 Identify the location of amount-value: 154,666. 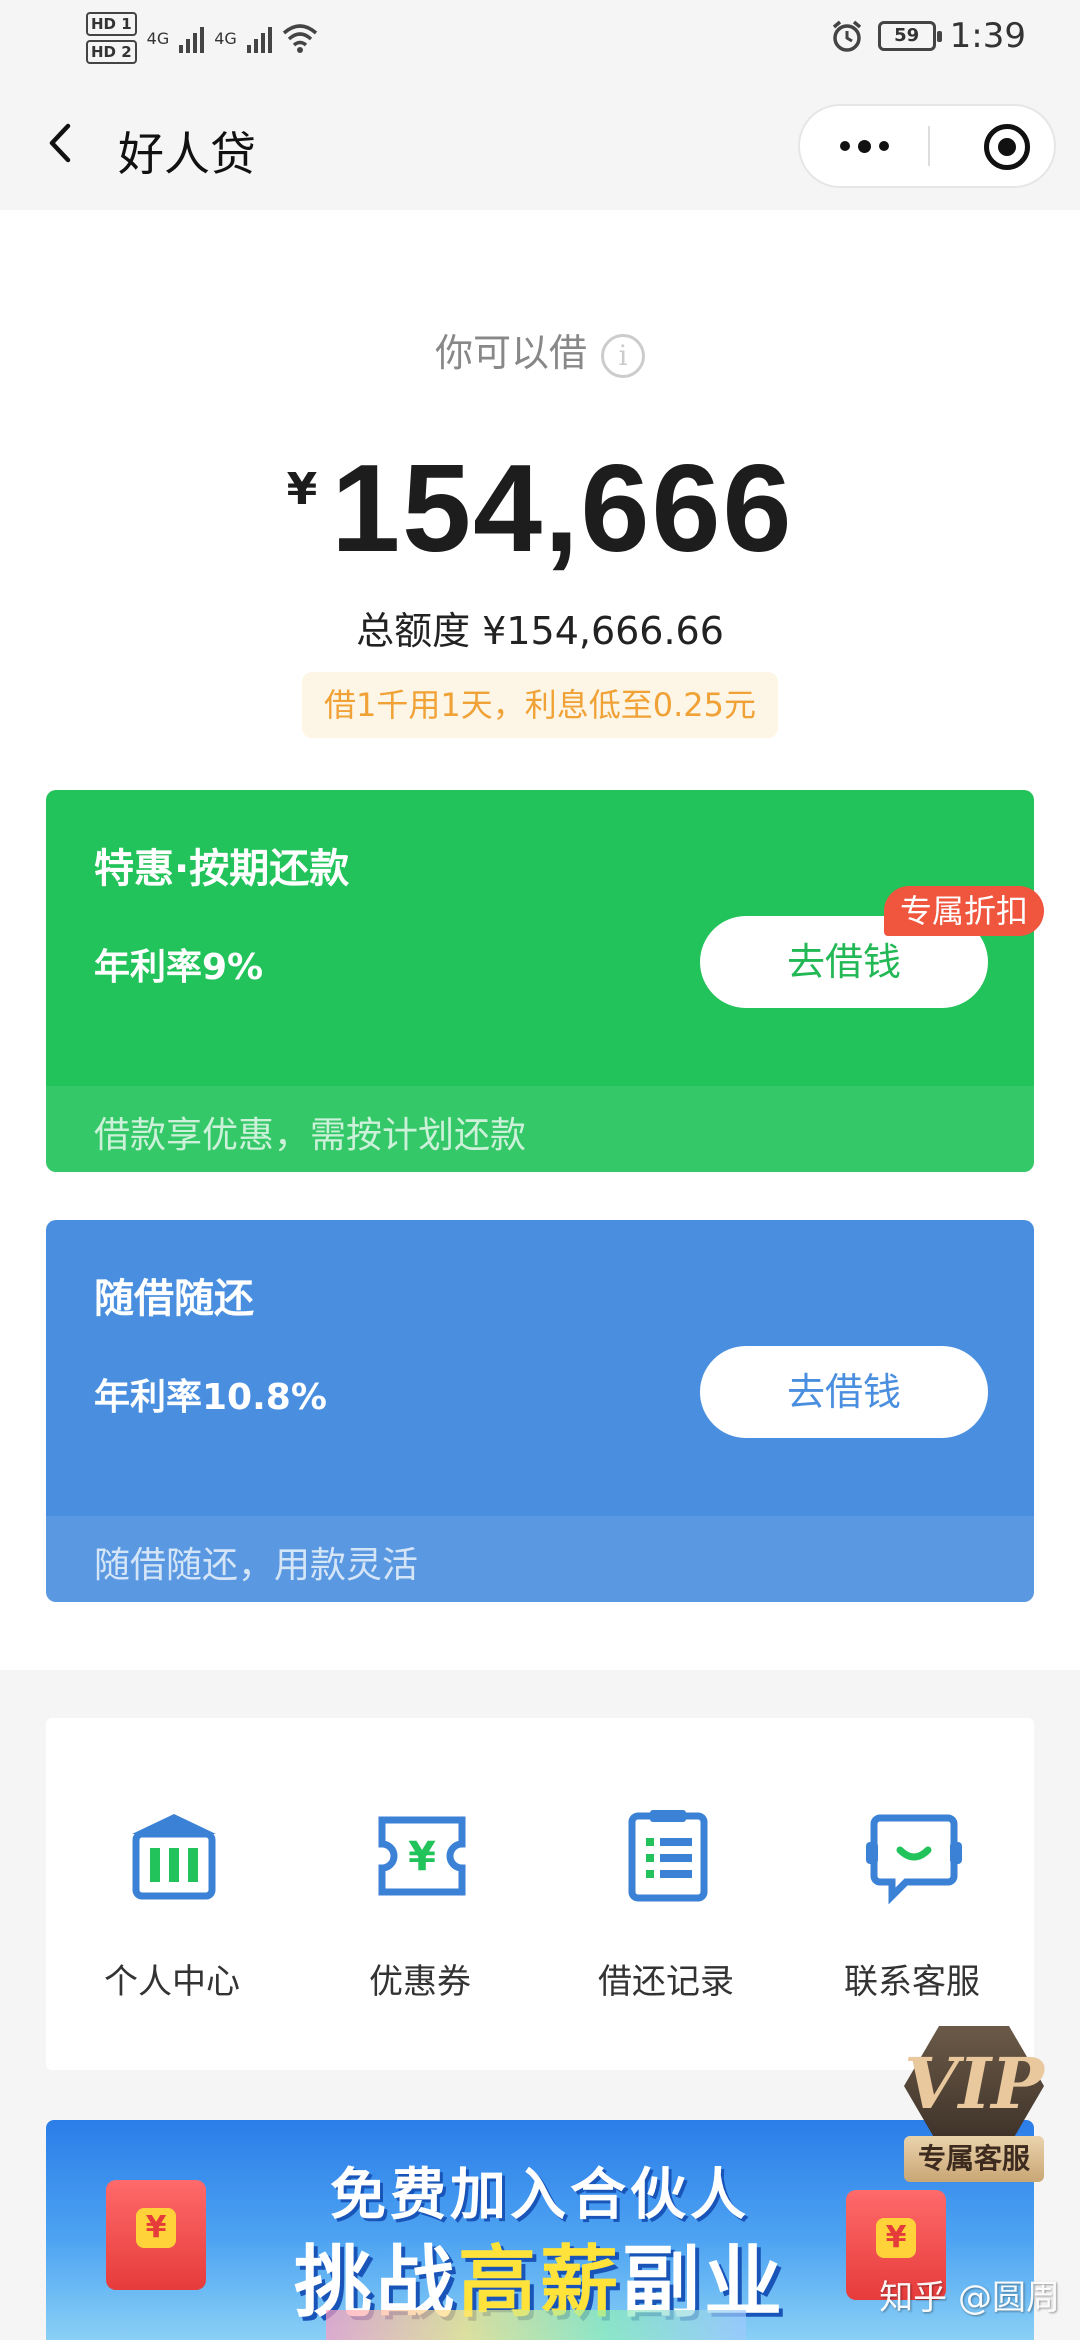
(562, 509).